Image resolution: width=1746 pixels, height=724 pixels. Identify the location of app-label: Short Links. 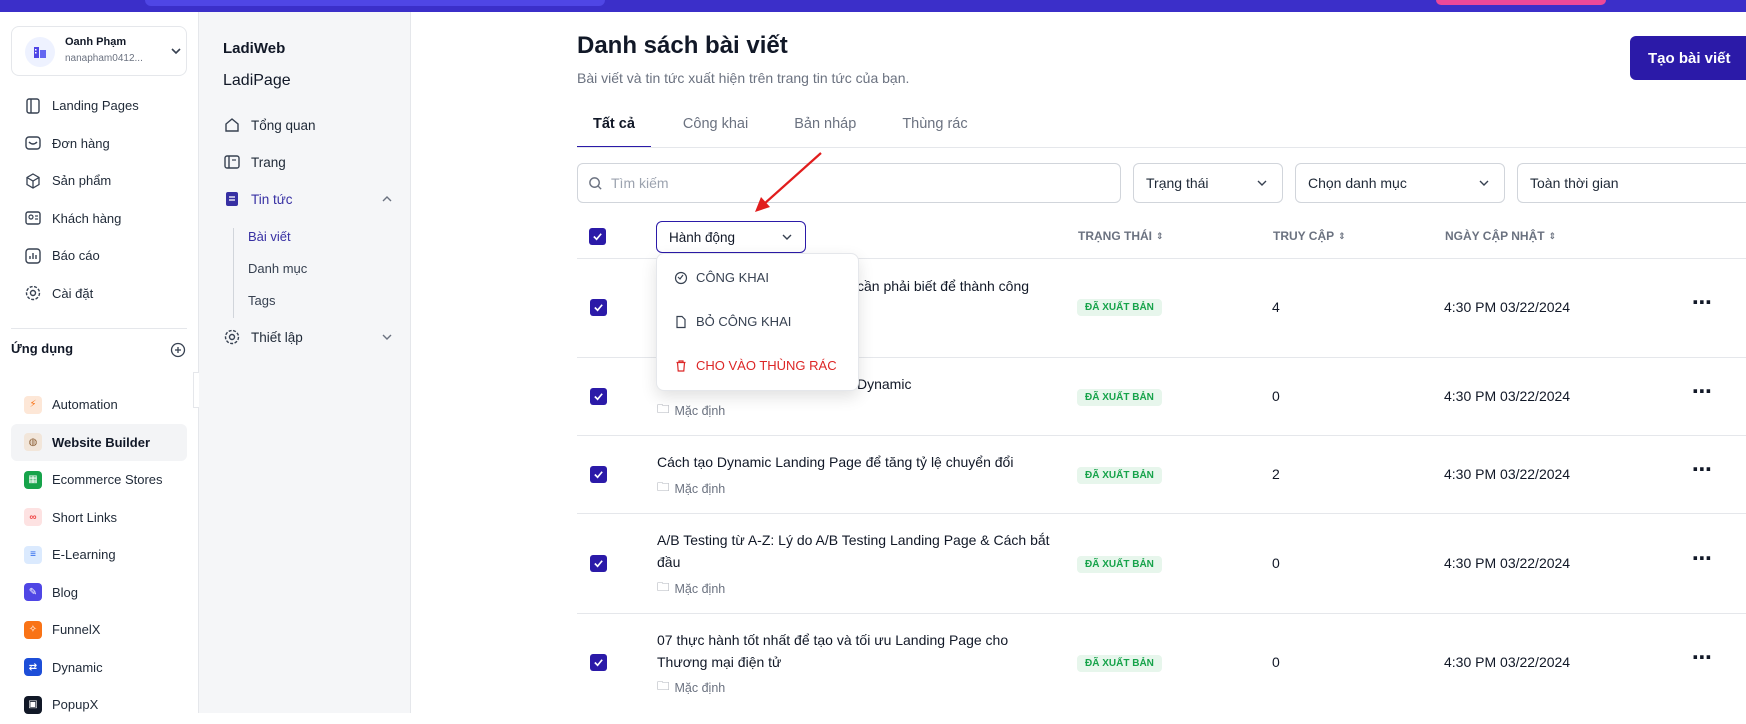
(85, 517).